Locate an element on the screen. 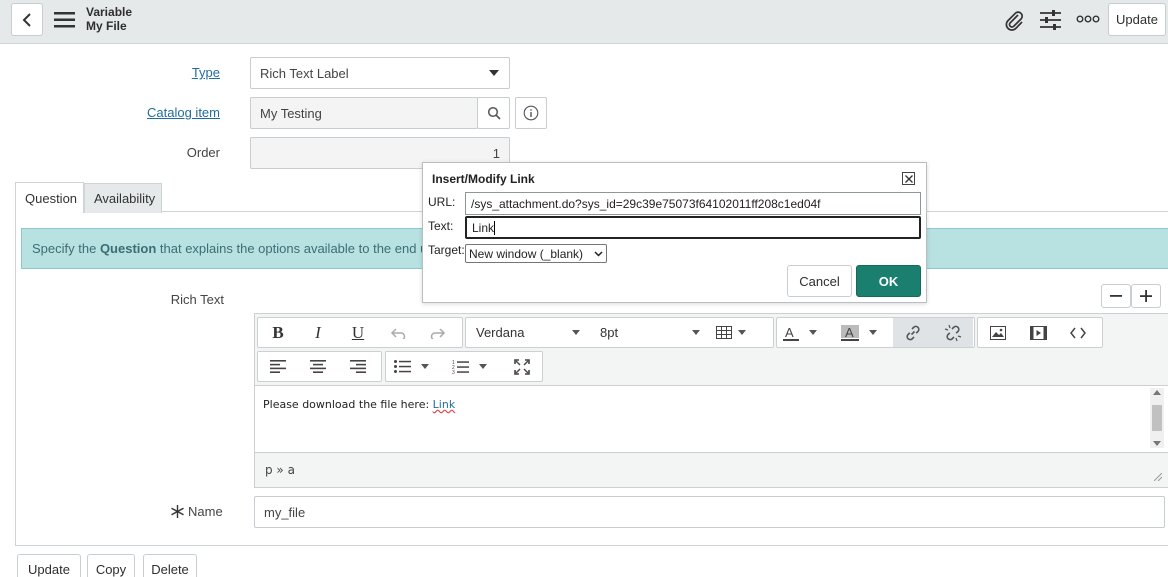 The height and width of the screenshot is (577, 1168). chevron-left-icon is located at coordinates (27, 19).